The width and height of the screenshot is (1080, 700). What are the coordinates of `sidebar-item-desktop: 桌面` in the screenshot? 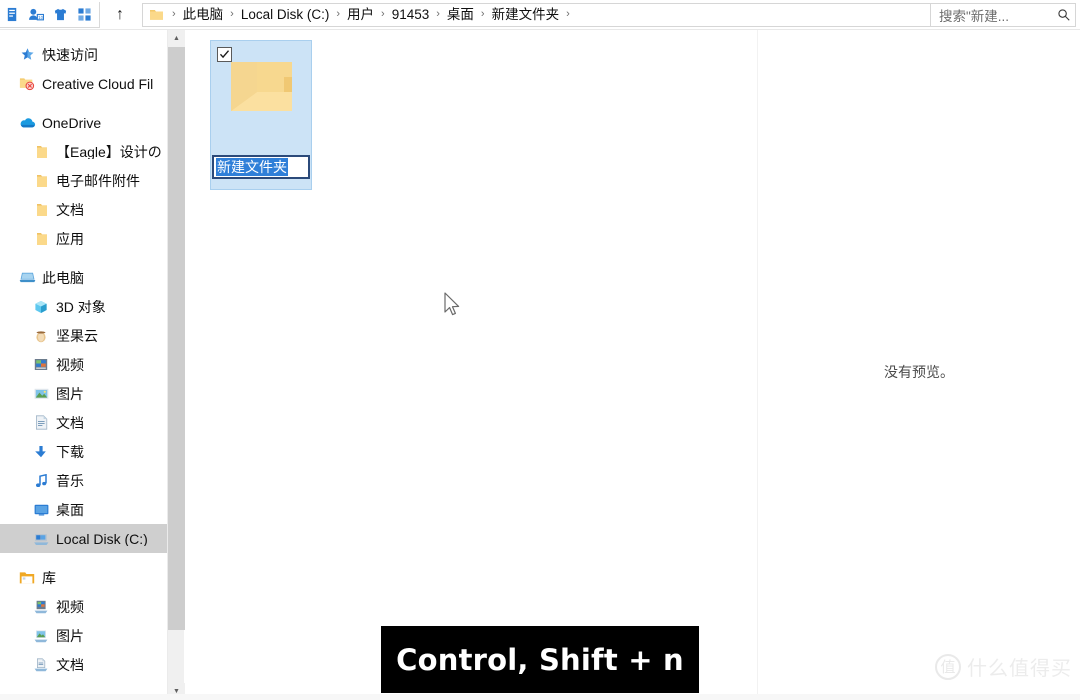 It's located at (83, 509).